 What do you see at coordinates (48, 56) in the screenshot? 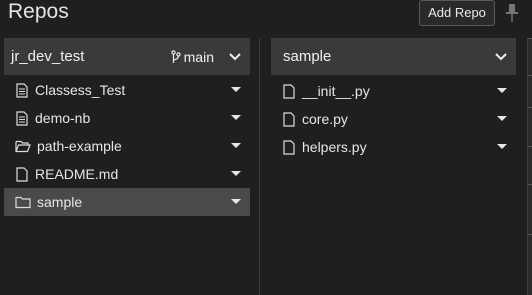
I see `repo-name: jr_dev_test` at bounding box center [48, 56].